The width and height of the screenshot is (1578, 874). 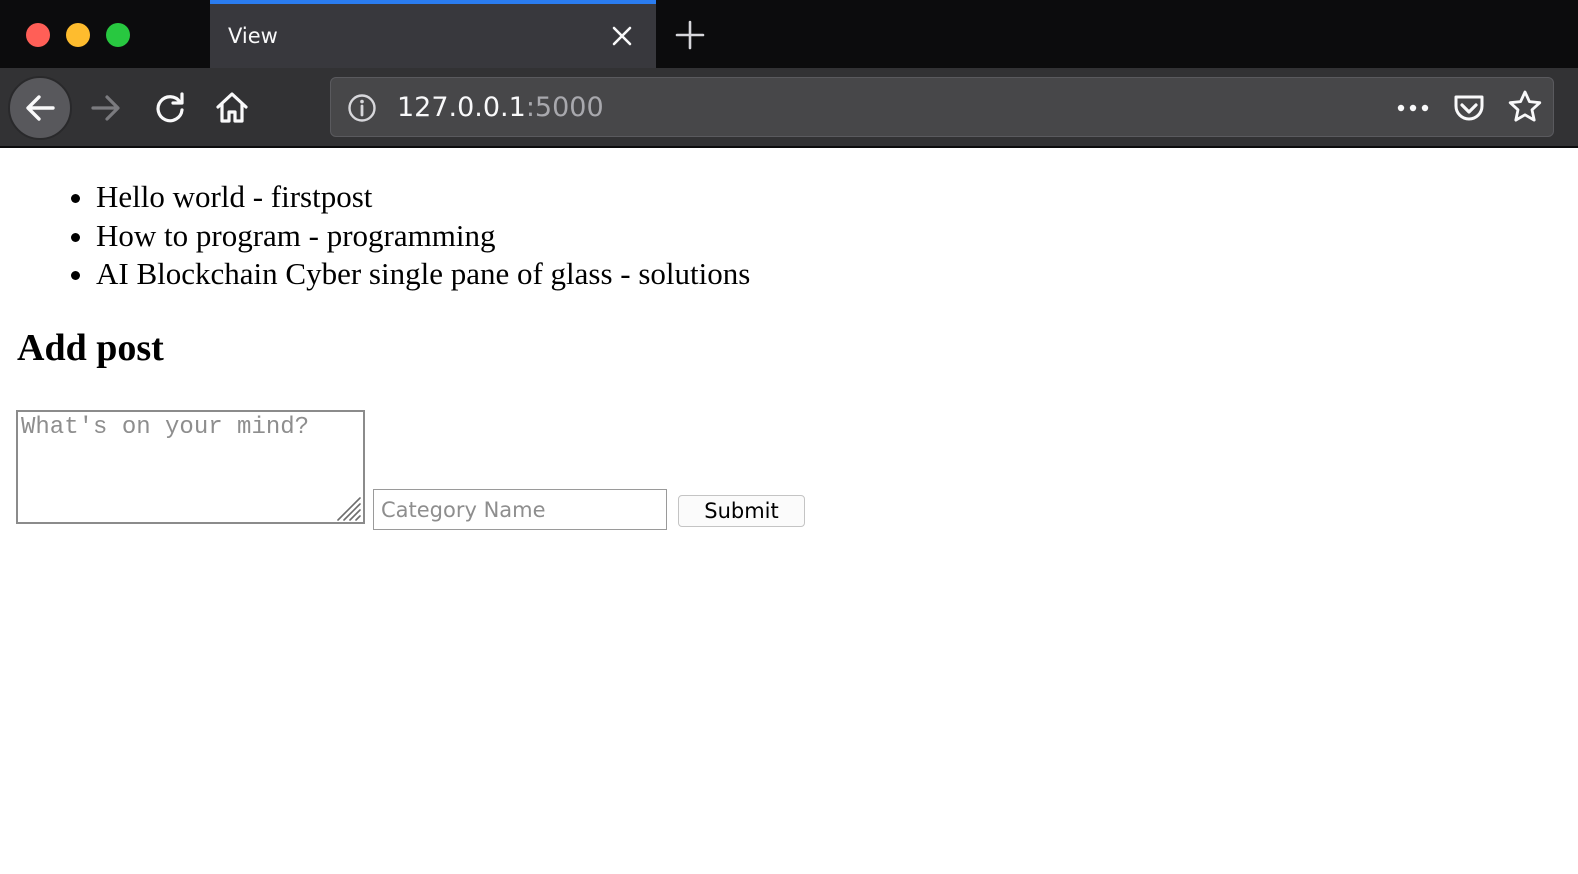 What do you see at coordinates (423, 197) in the screenshot?
I see `list-item: Hello world - firstpost` at bounding box center [423, 197].